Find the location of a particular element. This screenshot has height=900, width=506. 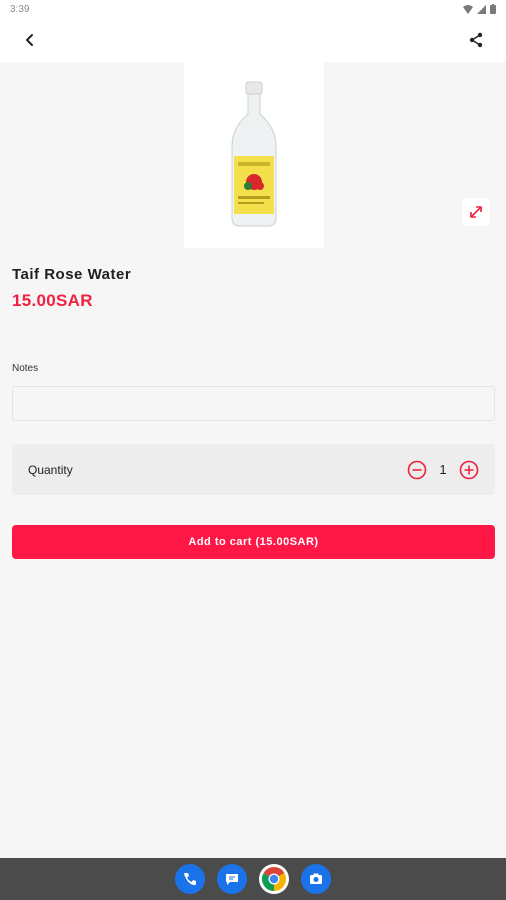

notes-input is located at coordinates (253, 403).